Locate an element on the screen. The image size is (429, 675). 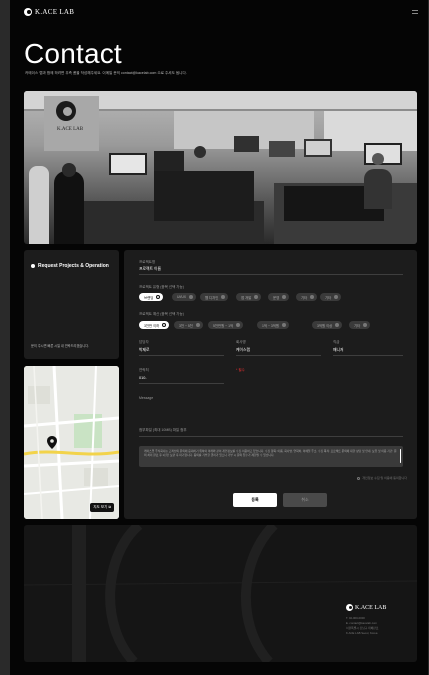
project-type-label: 프로젝트 유형 (중복 선택 가능) is located at coordinates (161, 287).